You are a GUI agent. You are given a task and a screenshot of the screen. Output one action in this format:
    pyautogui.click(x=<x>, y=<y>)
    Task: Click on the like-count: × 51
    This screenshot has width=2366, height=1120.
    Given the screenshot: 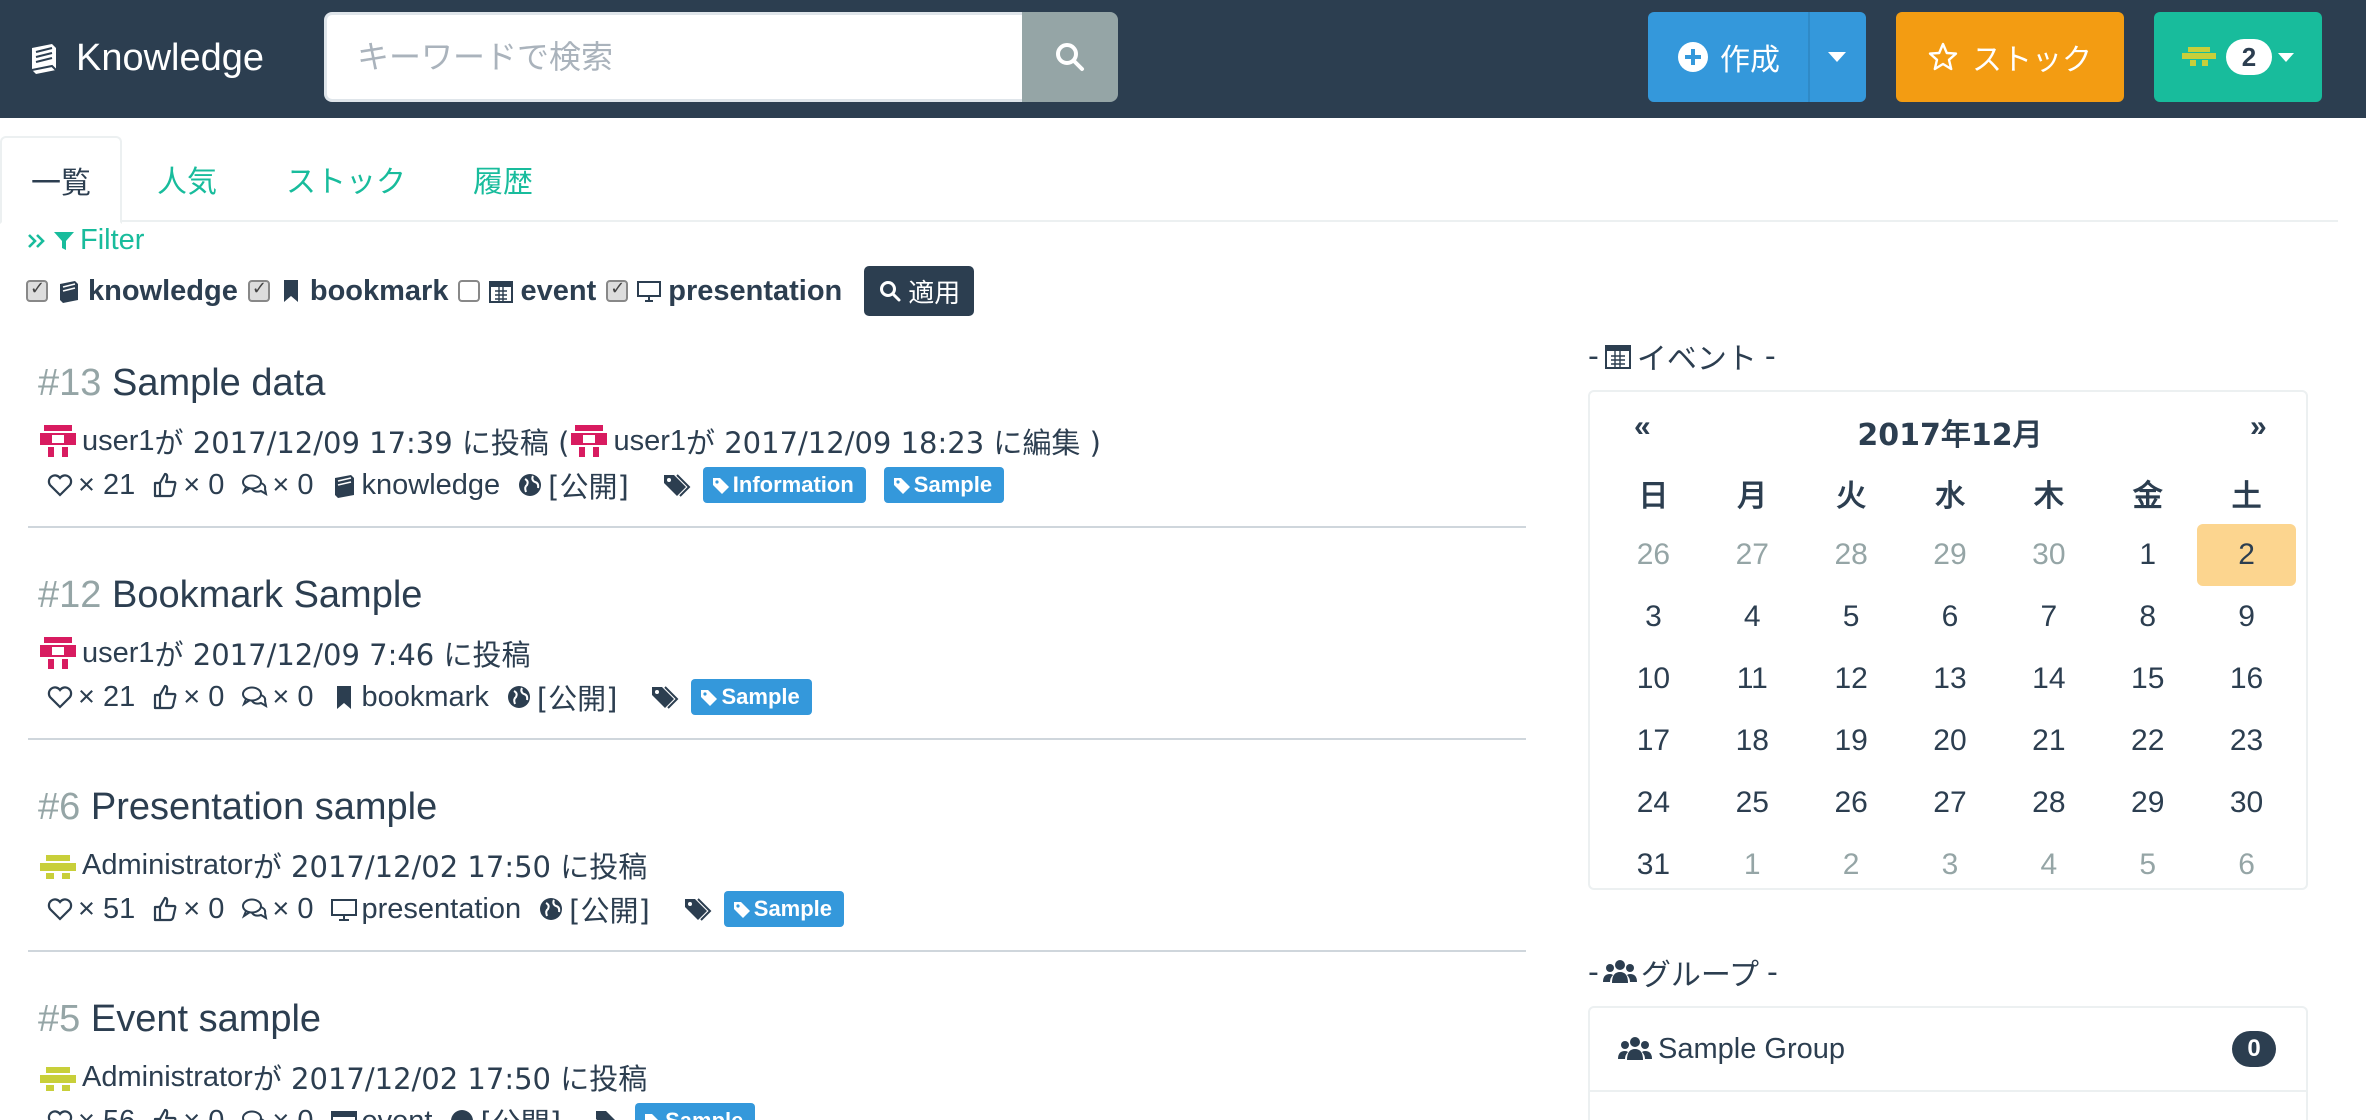 What is the action you would take?
    pyautogui.click(x=90, y=909)
    